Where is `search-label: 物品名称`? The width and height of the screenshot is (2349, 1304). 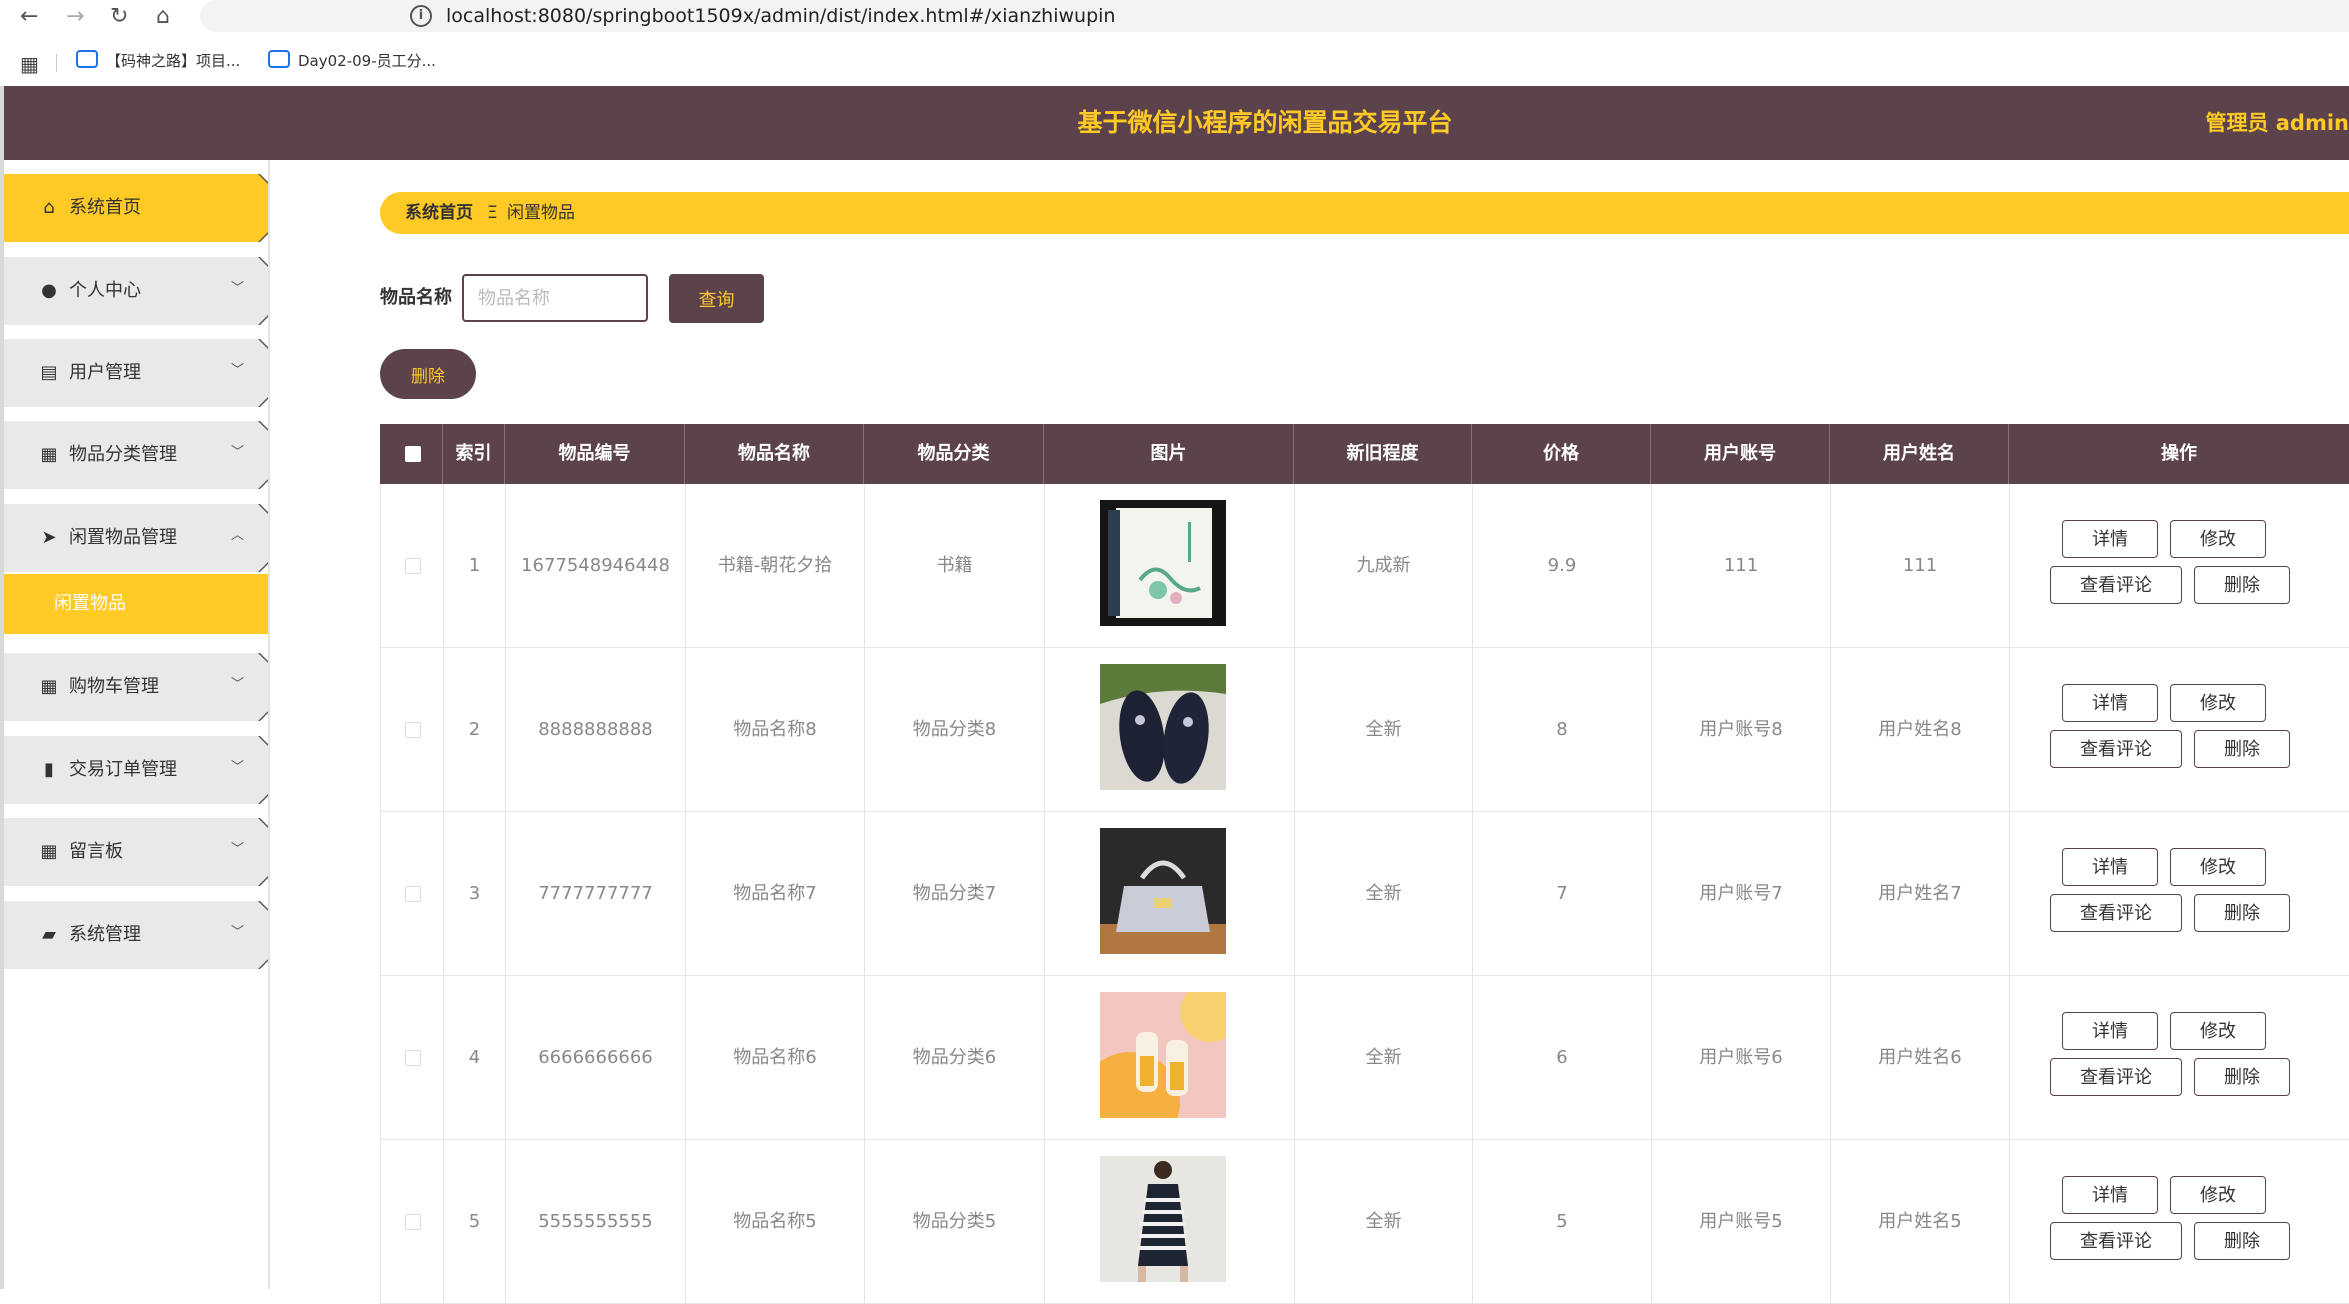 search-label: 物品名称 is located at coordinates (416, 297).